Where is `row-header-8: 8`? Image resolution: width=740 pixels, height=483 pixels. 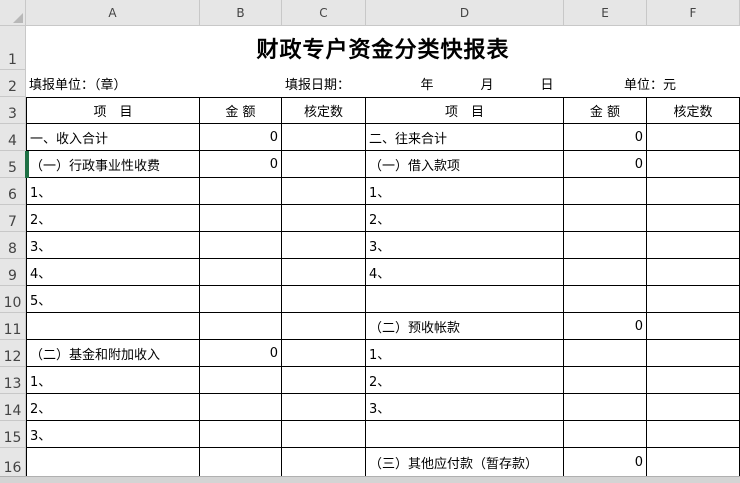 row-header-8: 8 is located at coordinates (13, 245).